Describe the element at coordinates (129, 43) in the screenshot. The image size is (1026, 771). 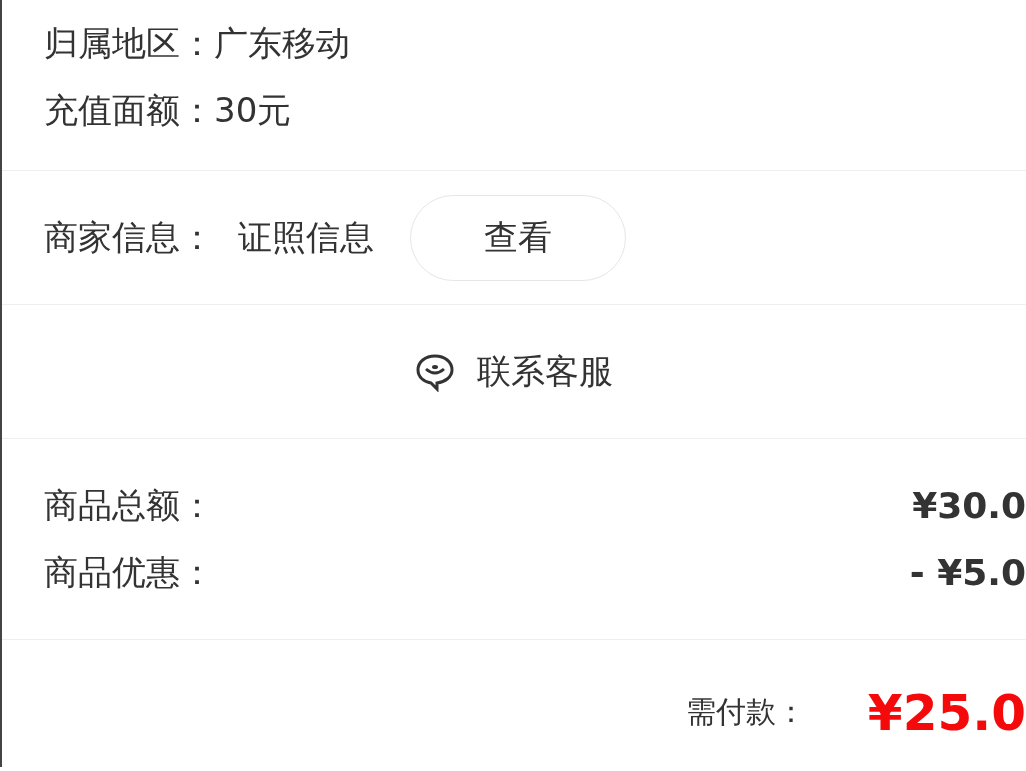
I see `field-label: 归属地区：` at that location.